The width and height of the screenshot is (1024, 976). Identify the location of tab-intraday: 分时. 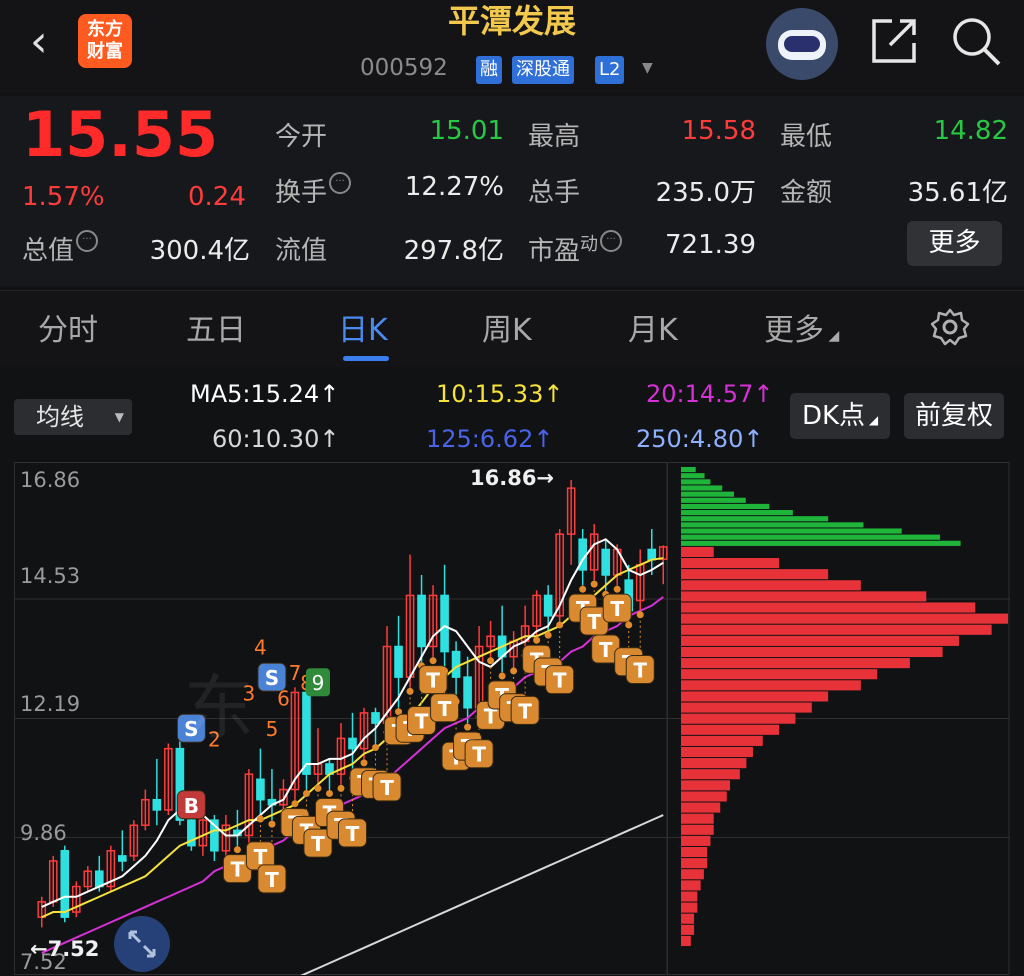
(68, 327).